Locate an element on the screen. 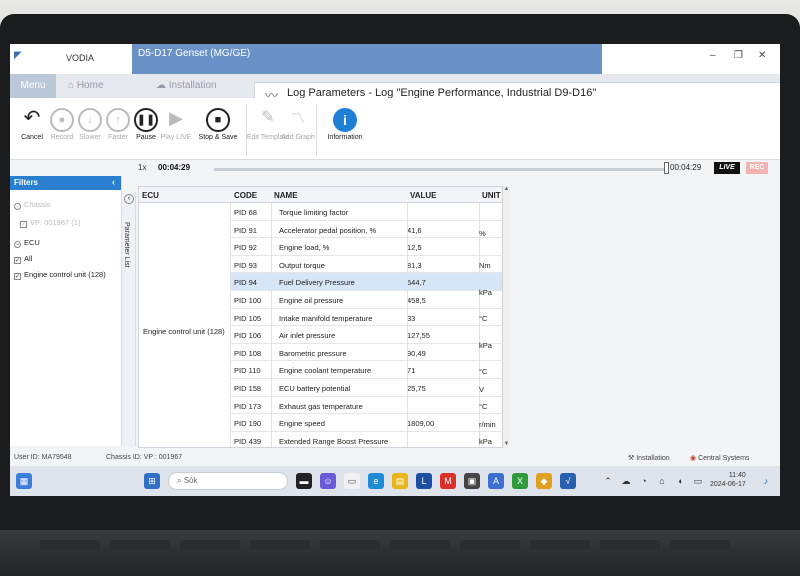  tray-chevron-icon: ⌃ is located at coordinates (608, 481).